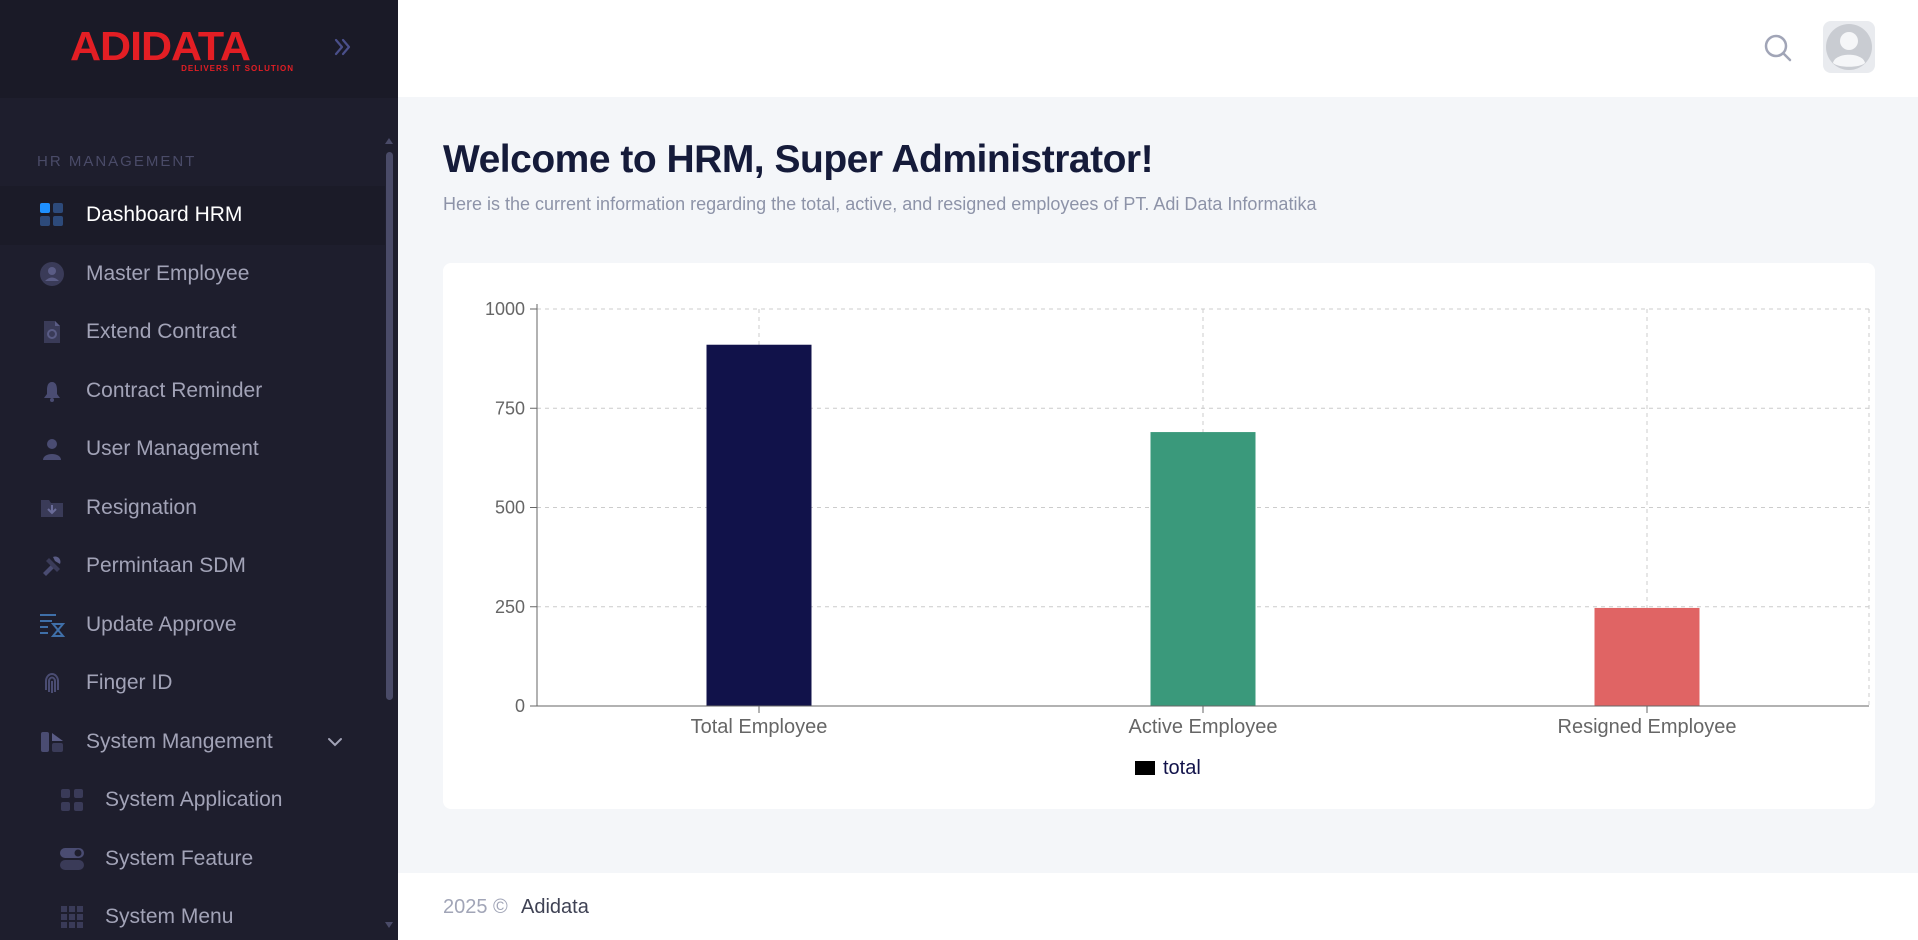 This screenshot has width=1918, height=940. What do you see at coordinates (179, 858) in the screenshot?
I see `sidebar-item-label: System Feature` at bounding box center [179, 858].